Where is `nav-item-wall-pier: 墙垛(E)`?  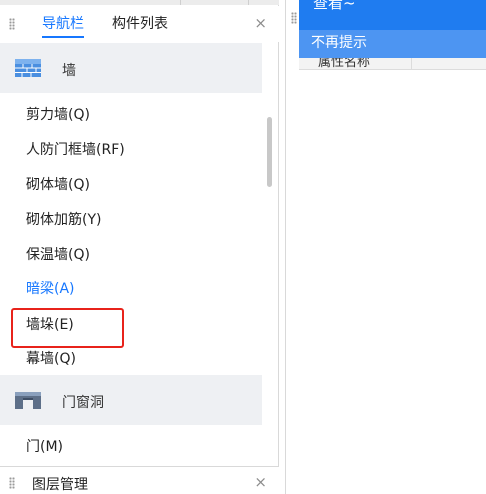
nav-item-wall-pier: 墙垛(E) is located at coordinates (50, 324).